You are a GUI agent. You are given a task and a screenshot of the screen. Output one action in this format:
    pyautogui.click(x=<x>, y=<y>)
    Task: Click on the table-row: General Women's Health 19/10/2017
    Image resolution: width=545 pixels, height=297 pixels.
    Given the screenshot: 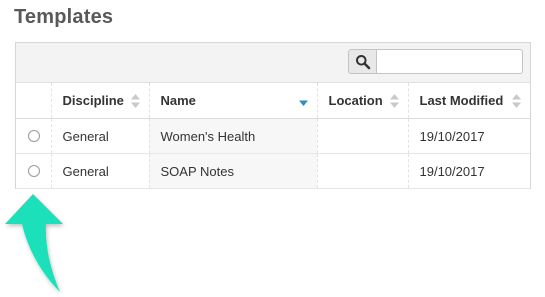 What is the action you would take?
    pyautogui.click(x=273, y=136)
    